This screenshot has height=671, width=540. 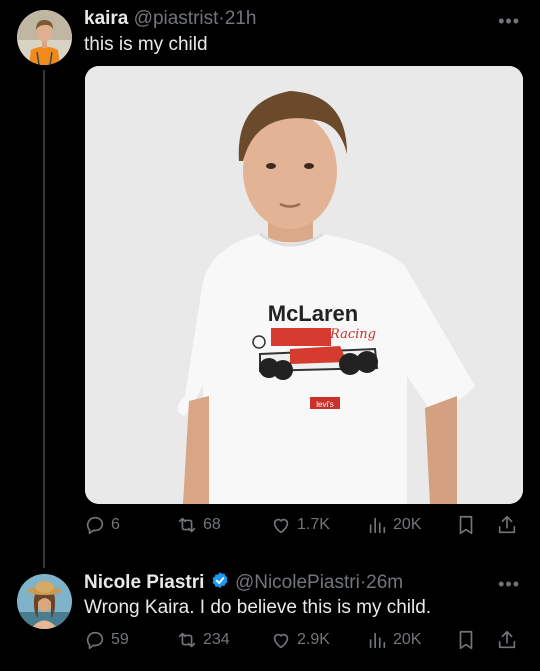 I want to click on post-timestamp: 26m, so click(x=384, y=582).